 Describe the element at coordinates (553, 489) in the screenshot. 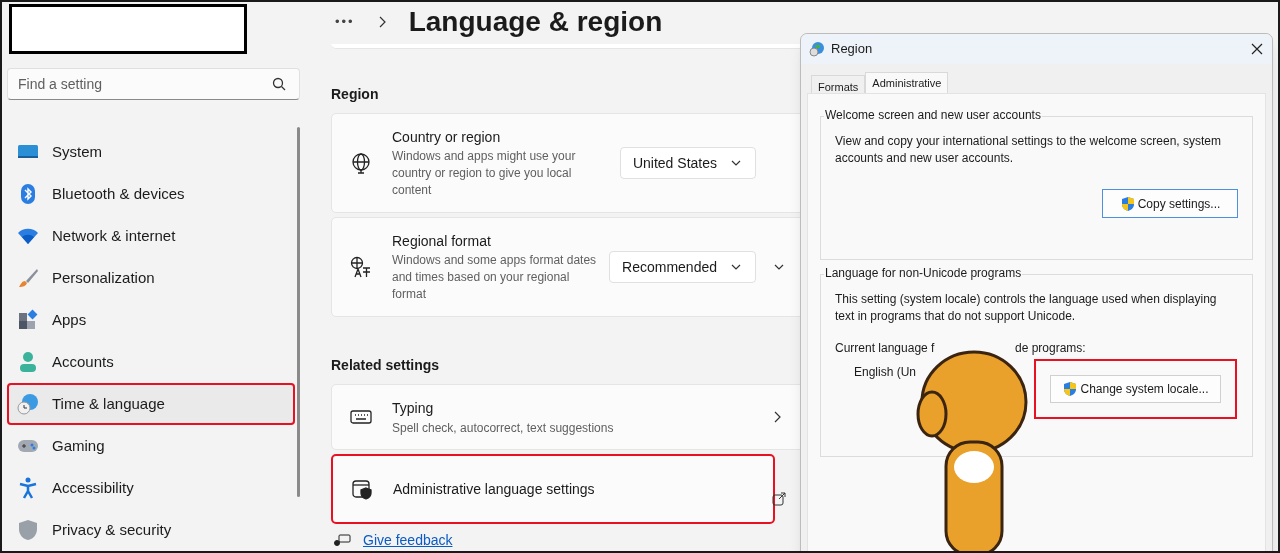

I see `setting-link: Administrative language settings` at that location.